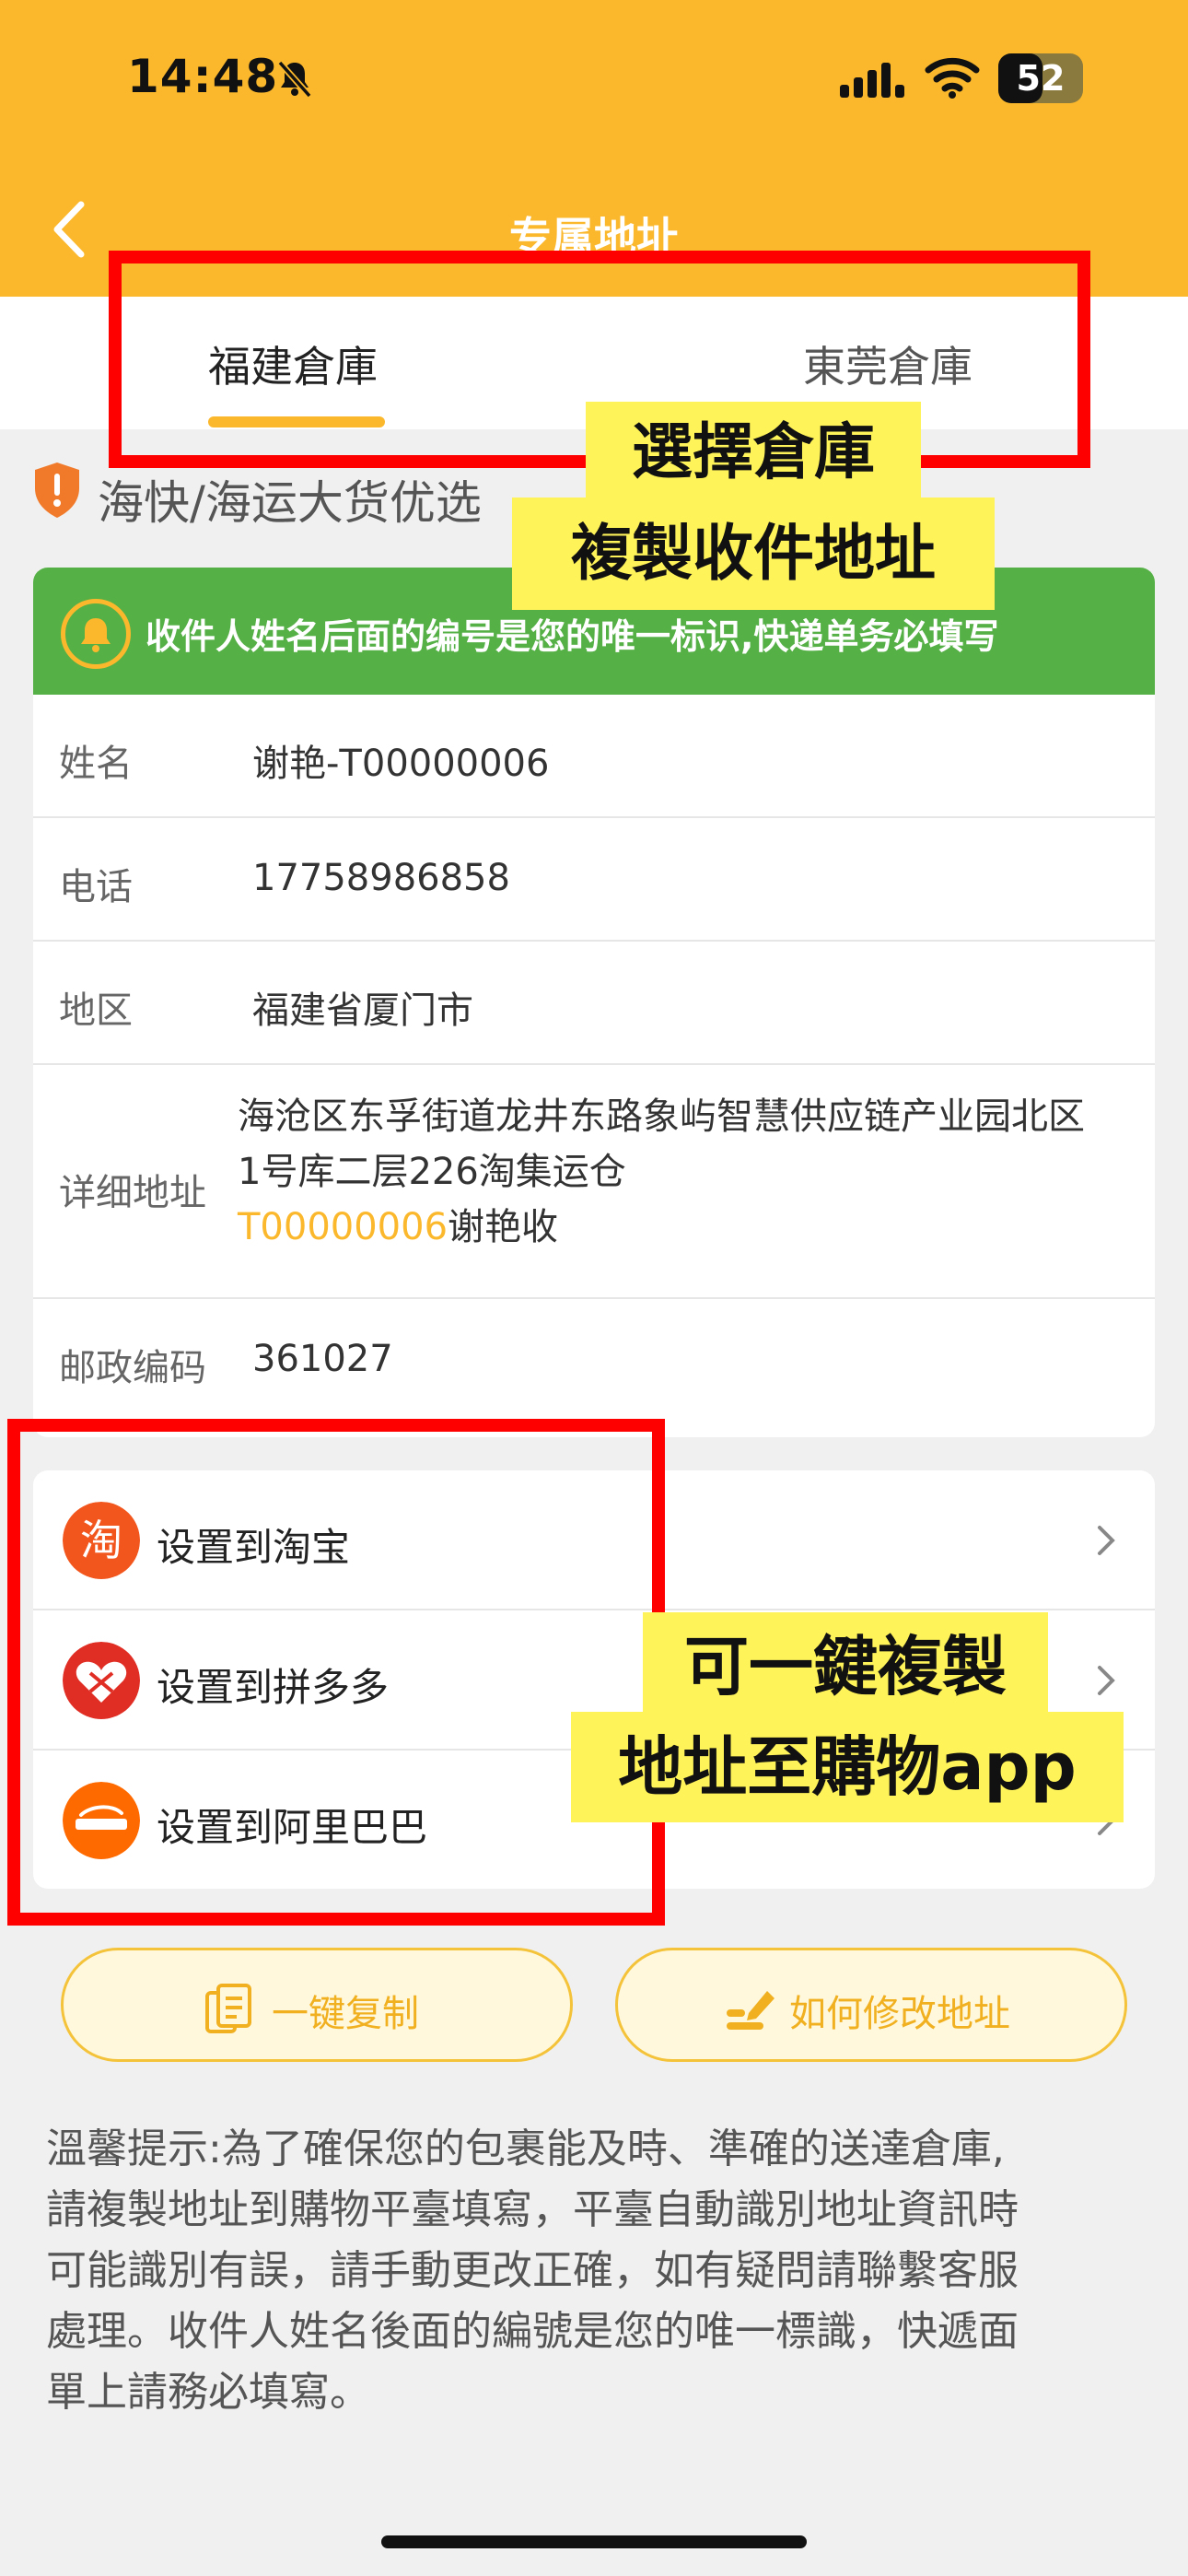  I want to click on address-line-2: 1号库二层226淘集运仓, so click(432, 1172).